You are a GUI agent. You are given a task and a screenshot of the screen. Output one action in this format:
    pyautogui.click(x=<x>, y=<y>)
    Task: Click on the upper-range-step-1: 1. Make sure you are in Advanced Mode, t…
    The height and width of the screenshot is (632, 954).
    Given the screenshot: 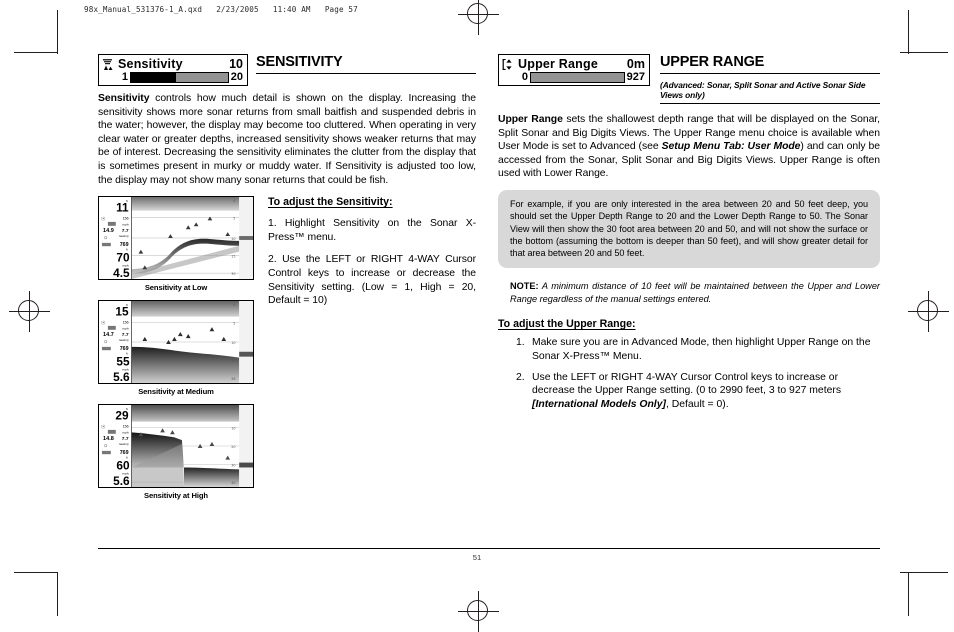 What is the action you would take?
    pyautogui.click(x=689, y=349)
    